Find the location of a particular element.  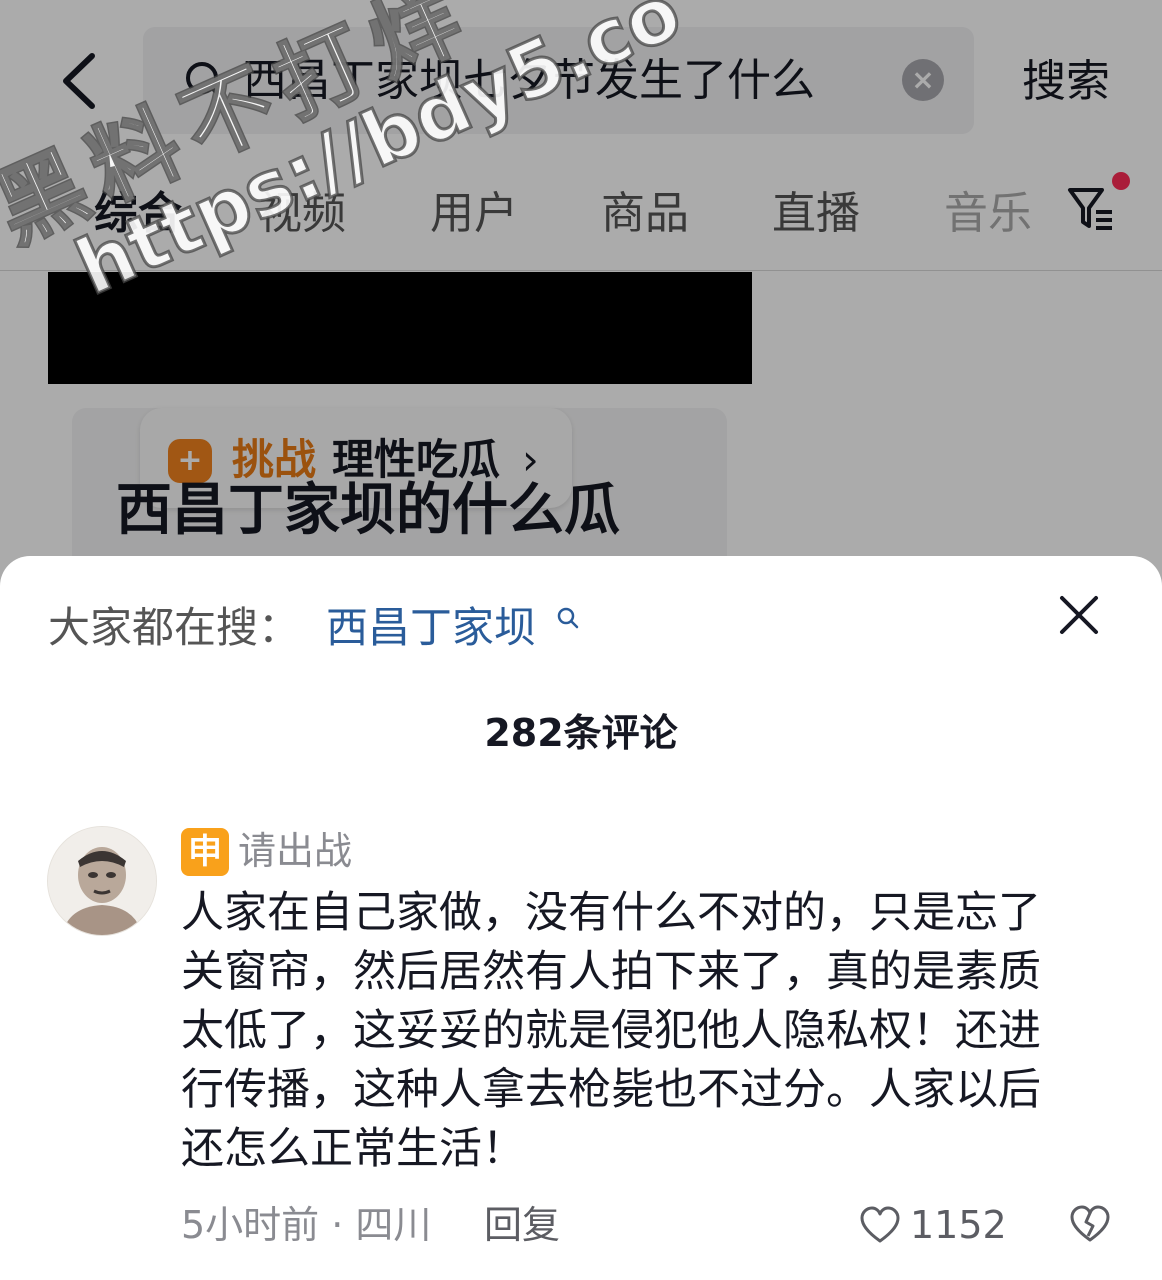

heart-icon is located at coordinates (880, 1225).